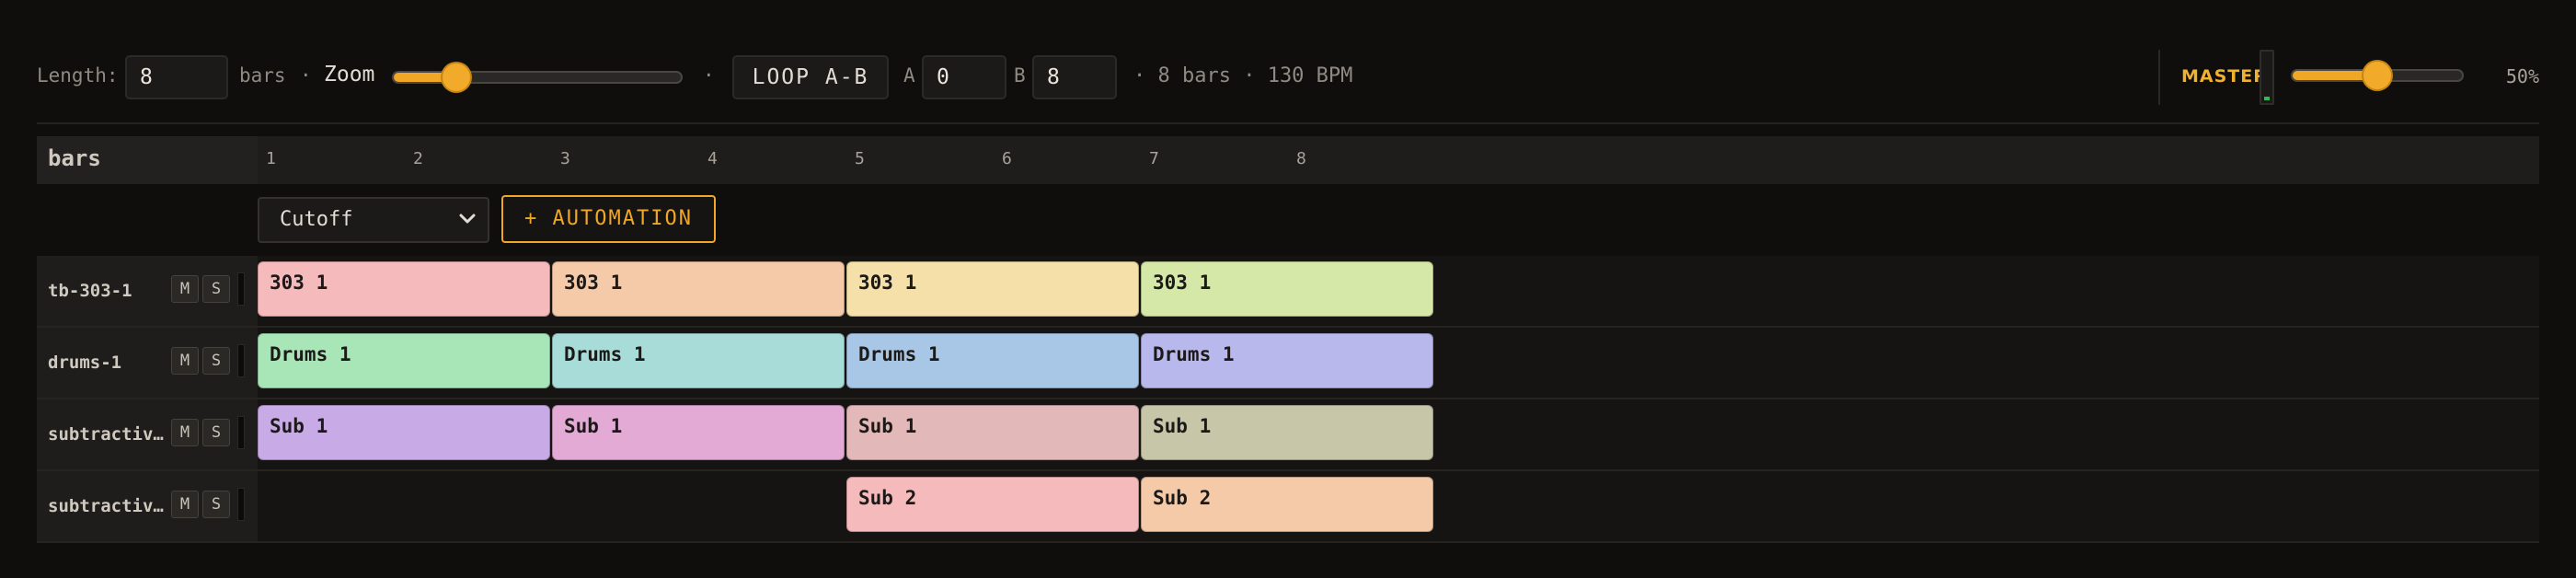 This screenshot has width=2576, height=578. I want to click on zoom-label: Zoom, so click(349, 75).